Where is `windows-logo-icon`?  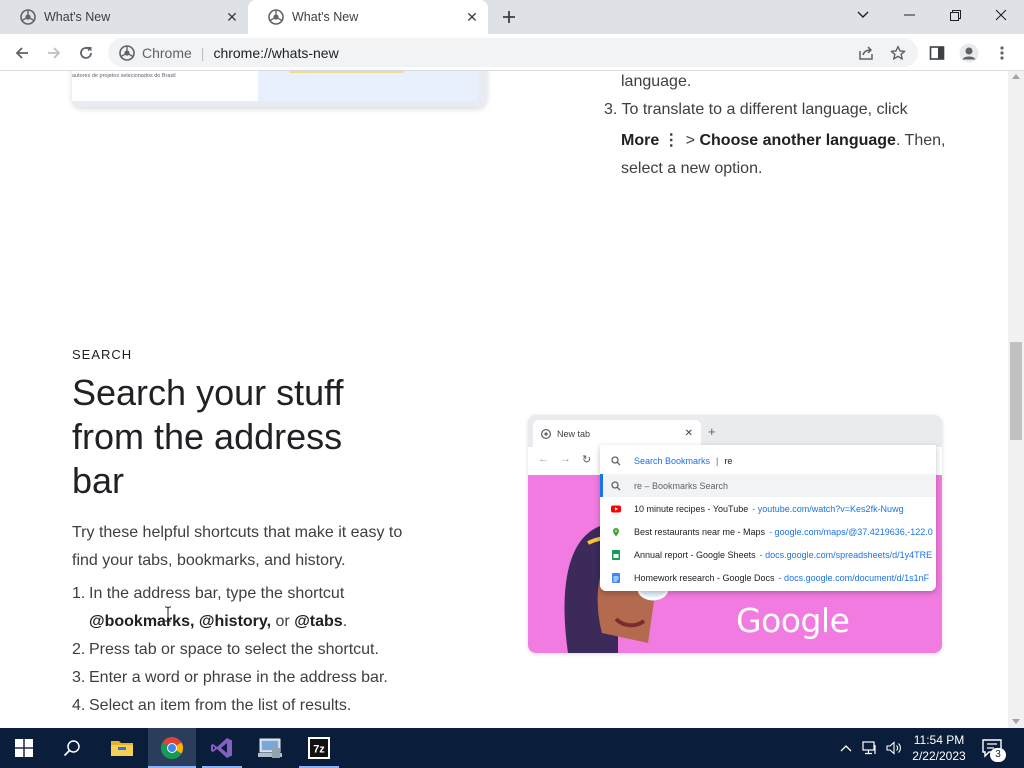
windows-logo-icon is located at coordinates (24, 748).